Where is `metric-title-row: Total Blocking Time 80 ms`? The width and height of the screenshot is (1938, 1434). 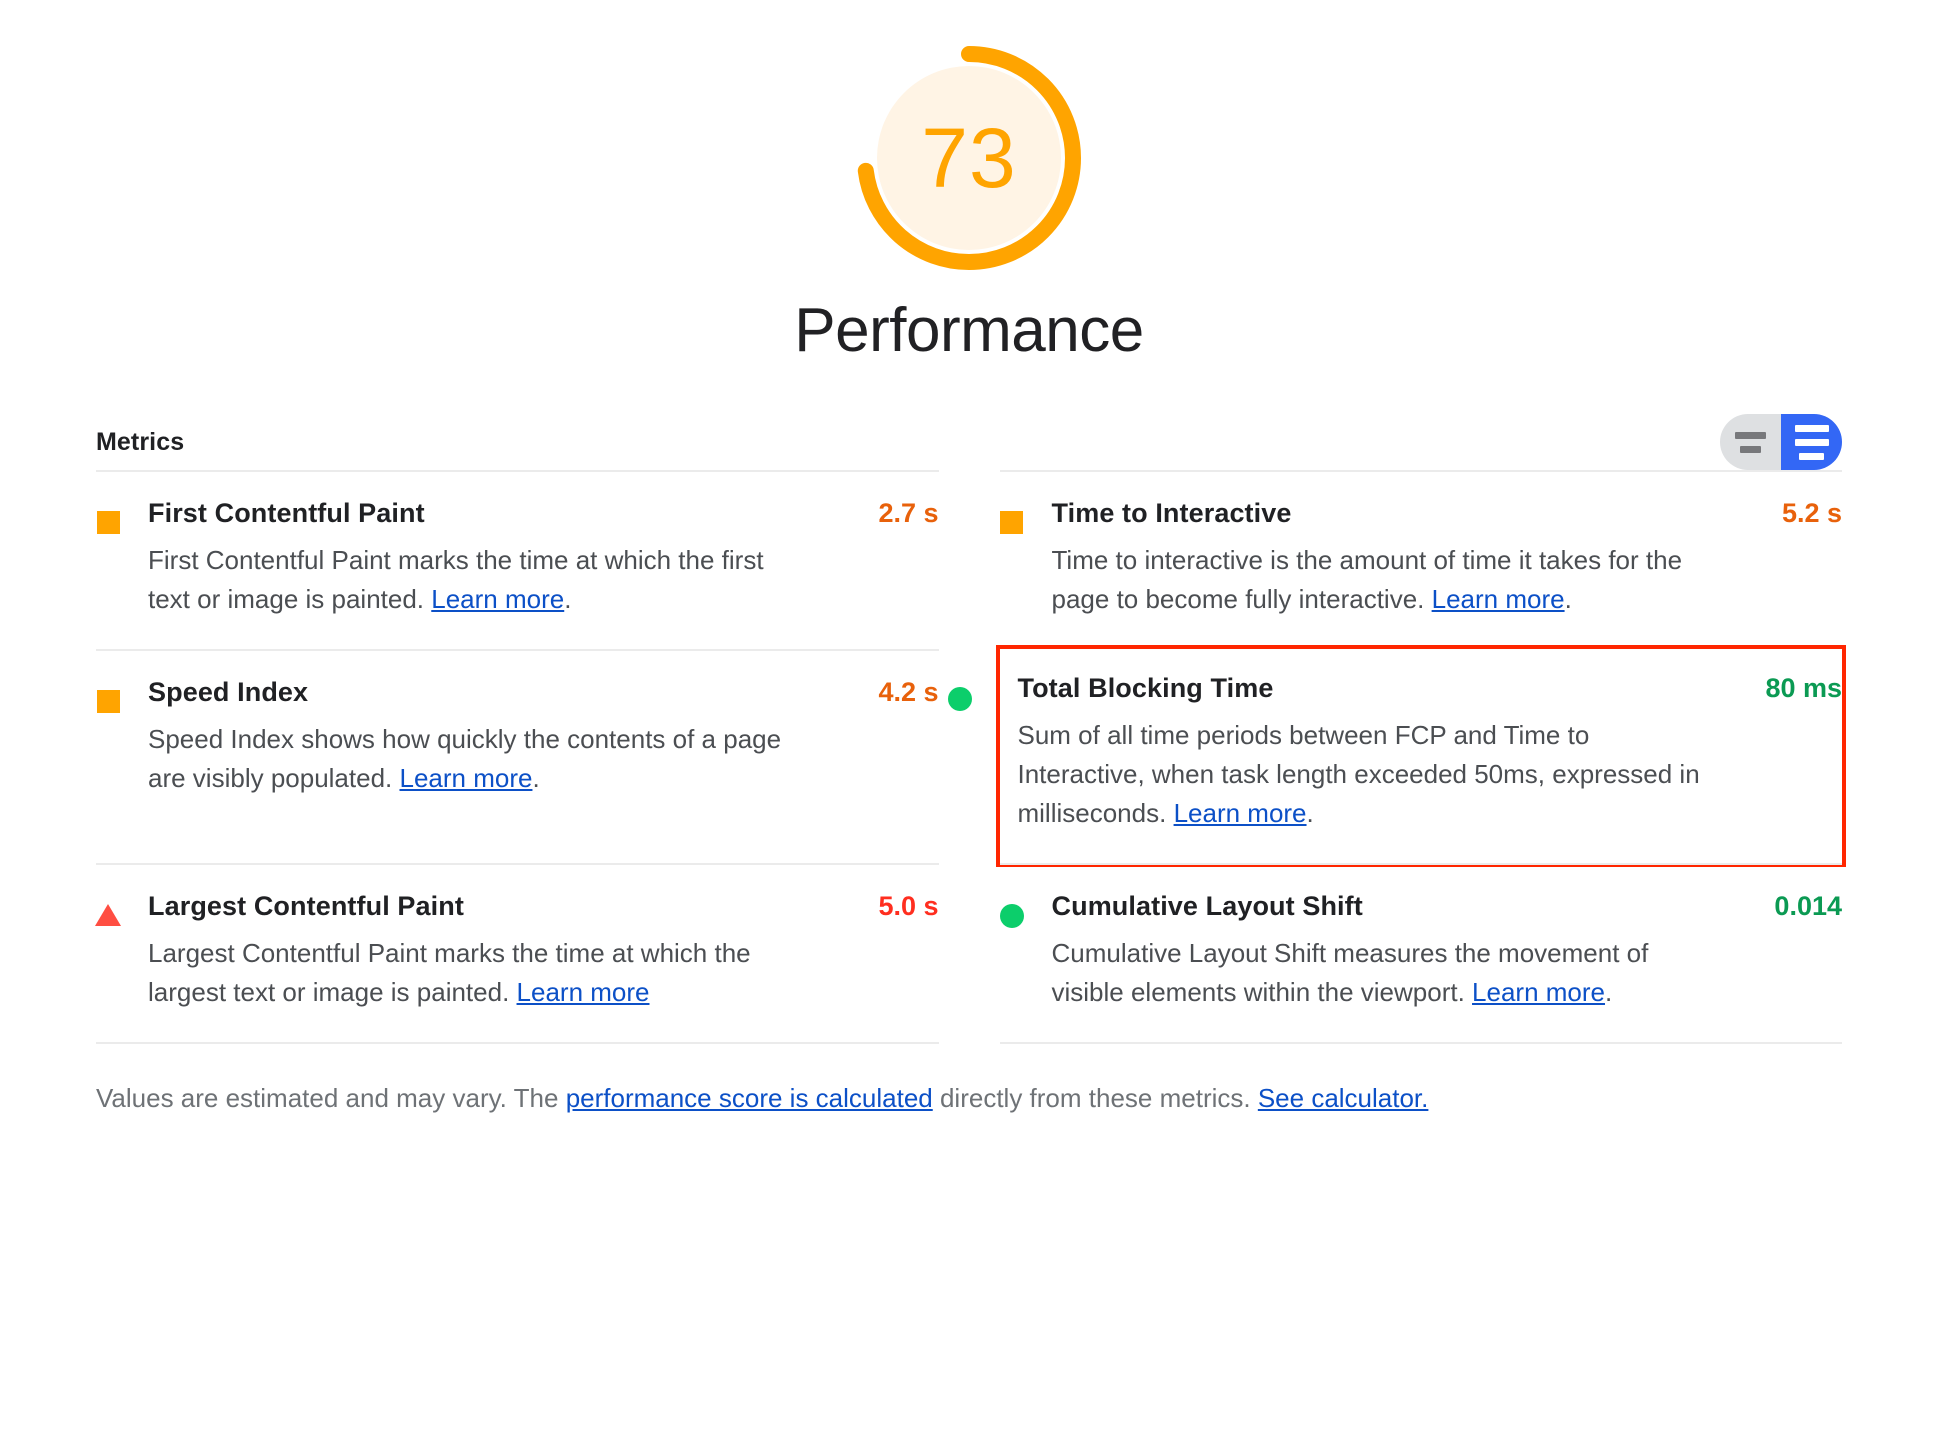 metric-title-row: Total Blocking Time 80 ms is located at coordinates (1430, 688).